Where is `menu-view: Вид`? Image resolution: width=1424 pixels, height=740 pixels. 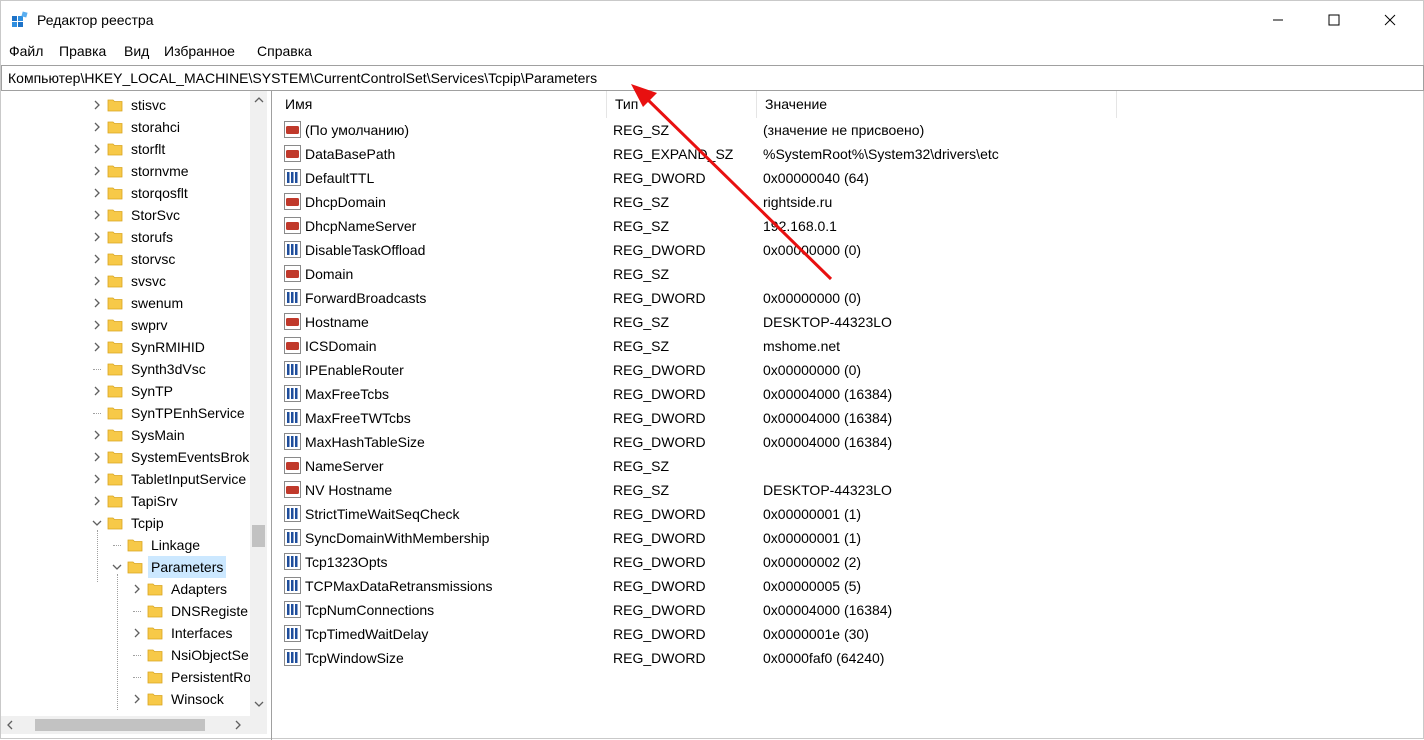 menu-view: Вид is located at coordinates (136, 51).